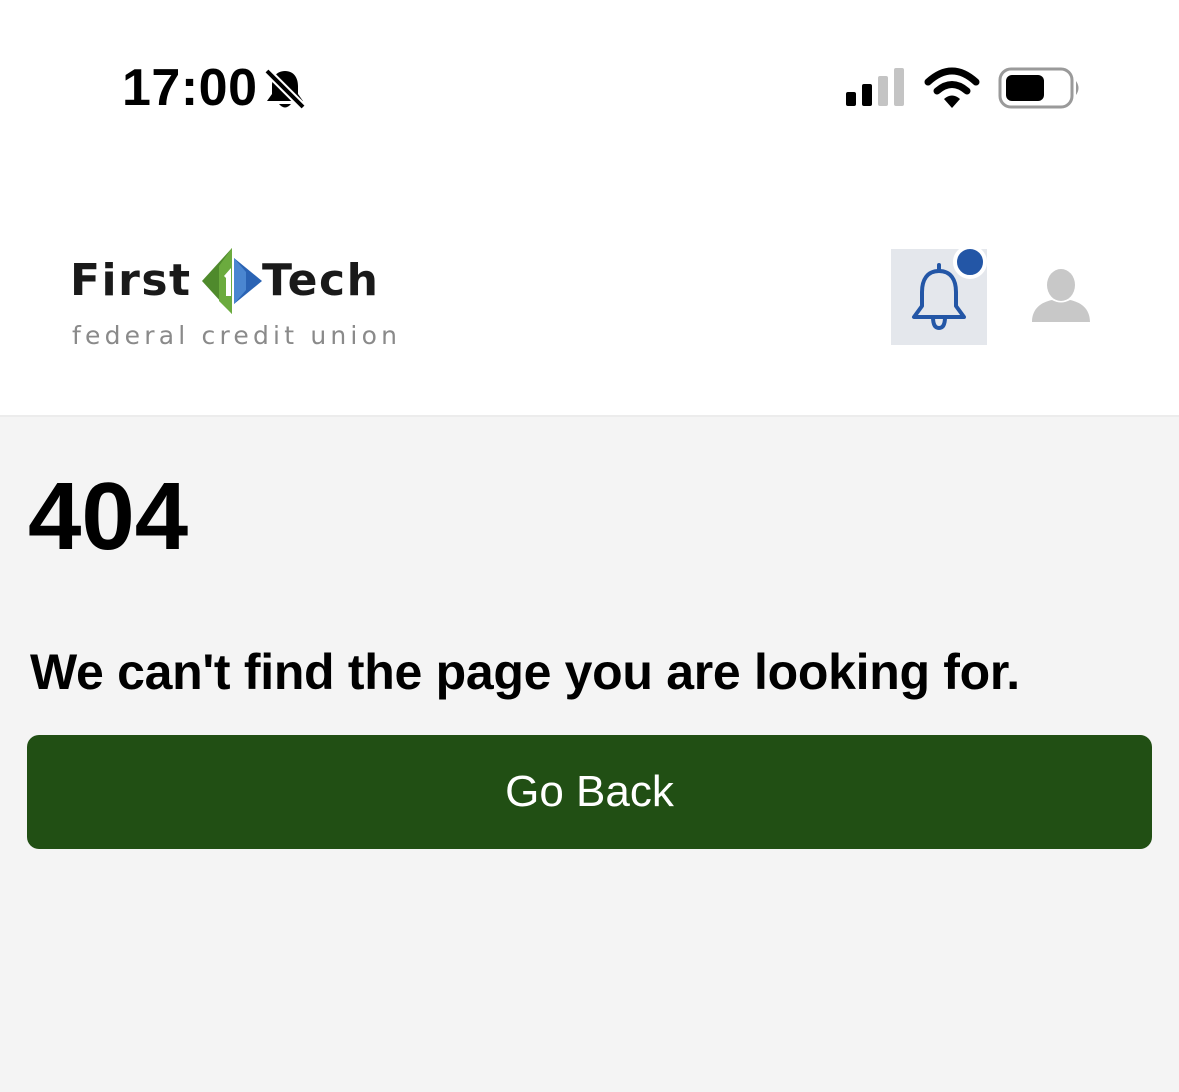 This screenshot has width=1179, height=1092. I want to click on notification-badge, so click(970, 262).